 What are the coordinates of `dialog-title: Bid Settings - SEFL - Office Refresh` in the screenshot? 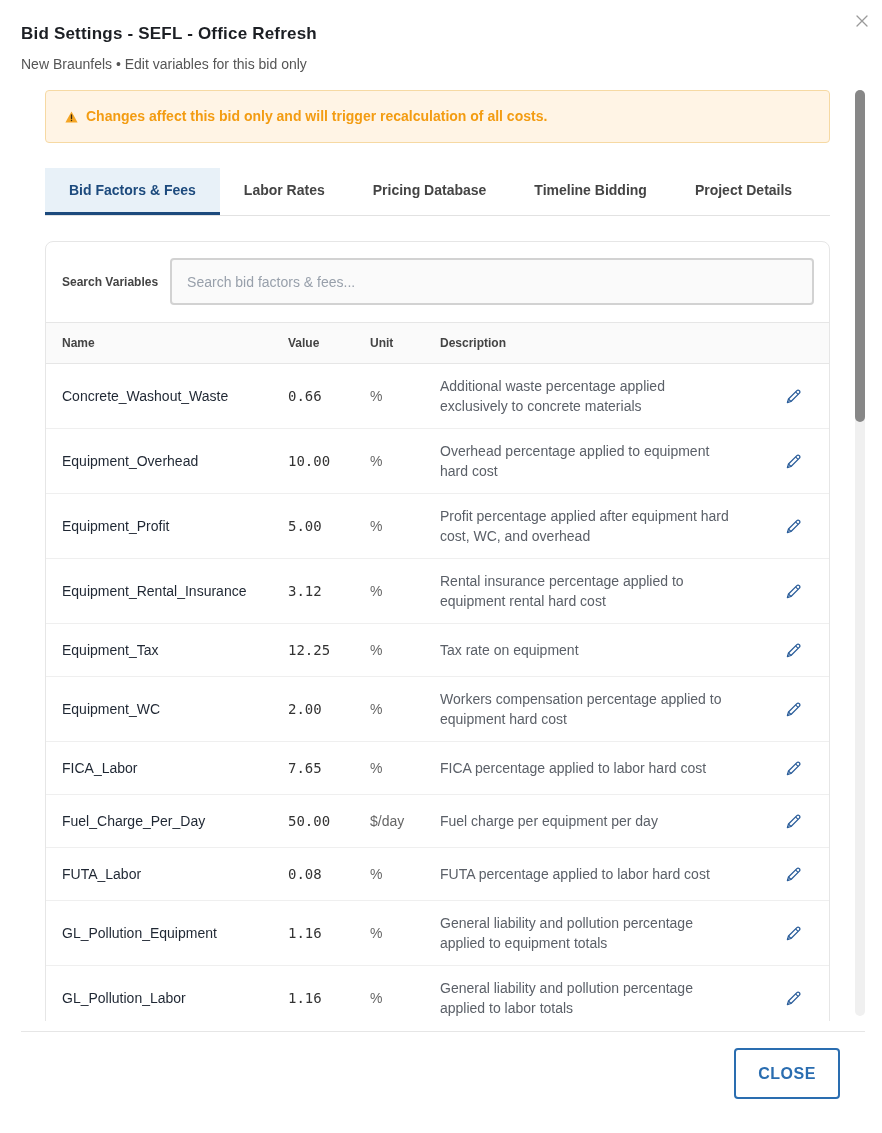 It's located at (169, 34).